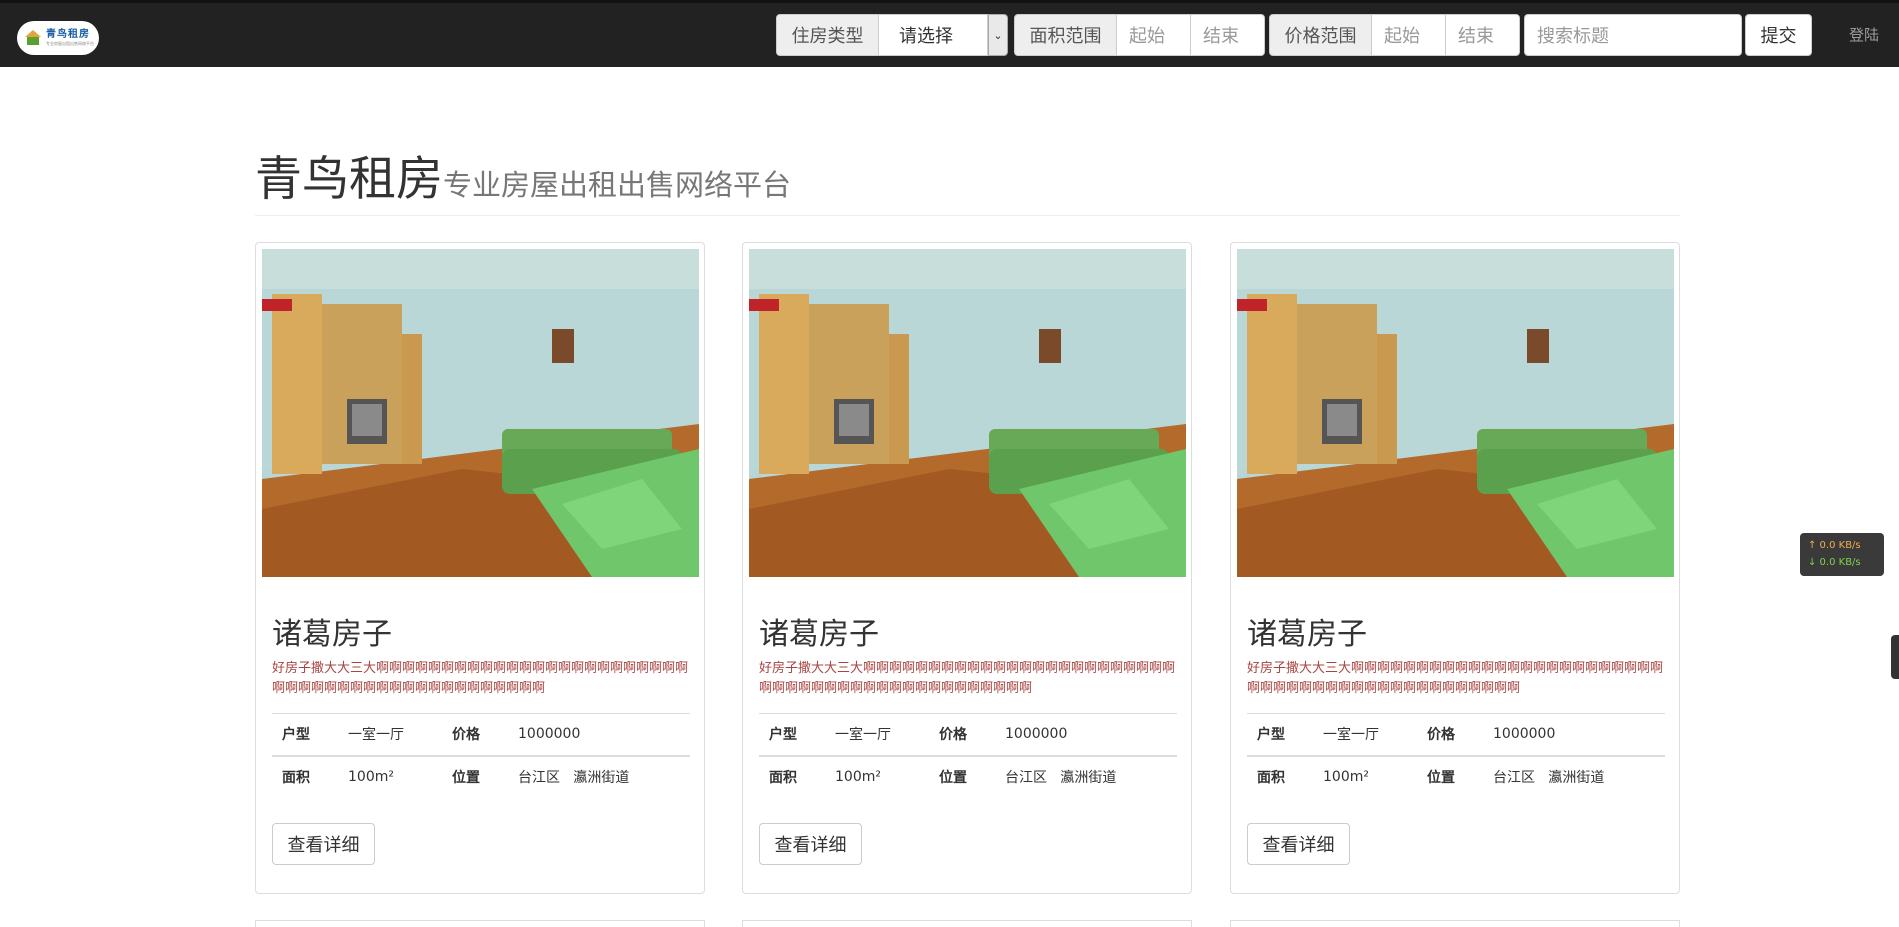  I want to click on house-logo-icon, so click(33, 38).